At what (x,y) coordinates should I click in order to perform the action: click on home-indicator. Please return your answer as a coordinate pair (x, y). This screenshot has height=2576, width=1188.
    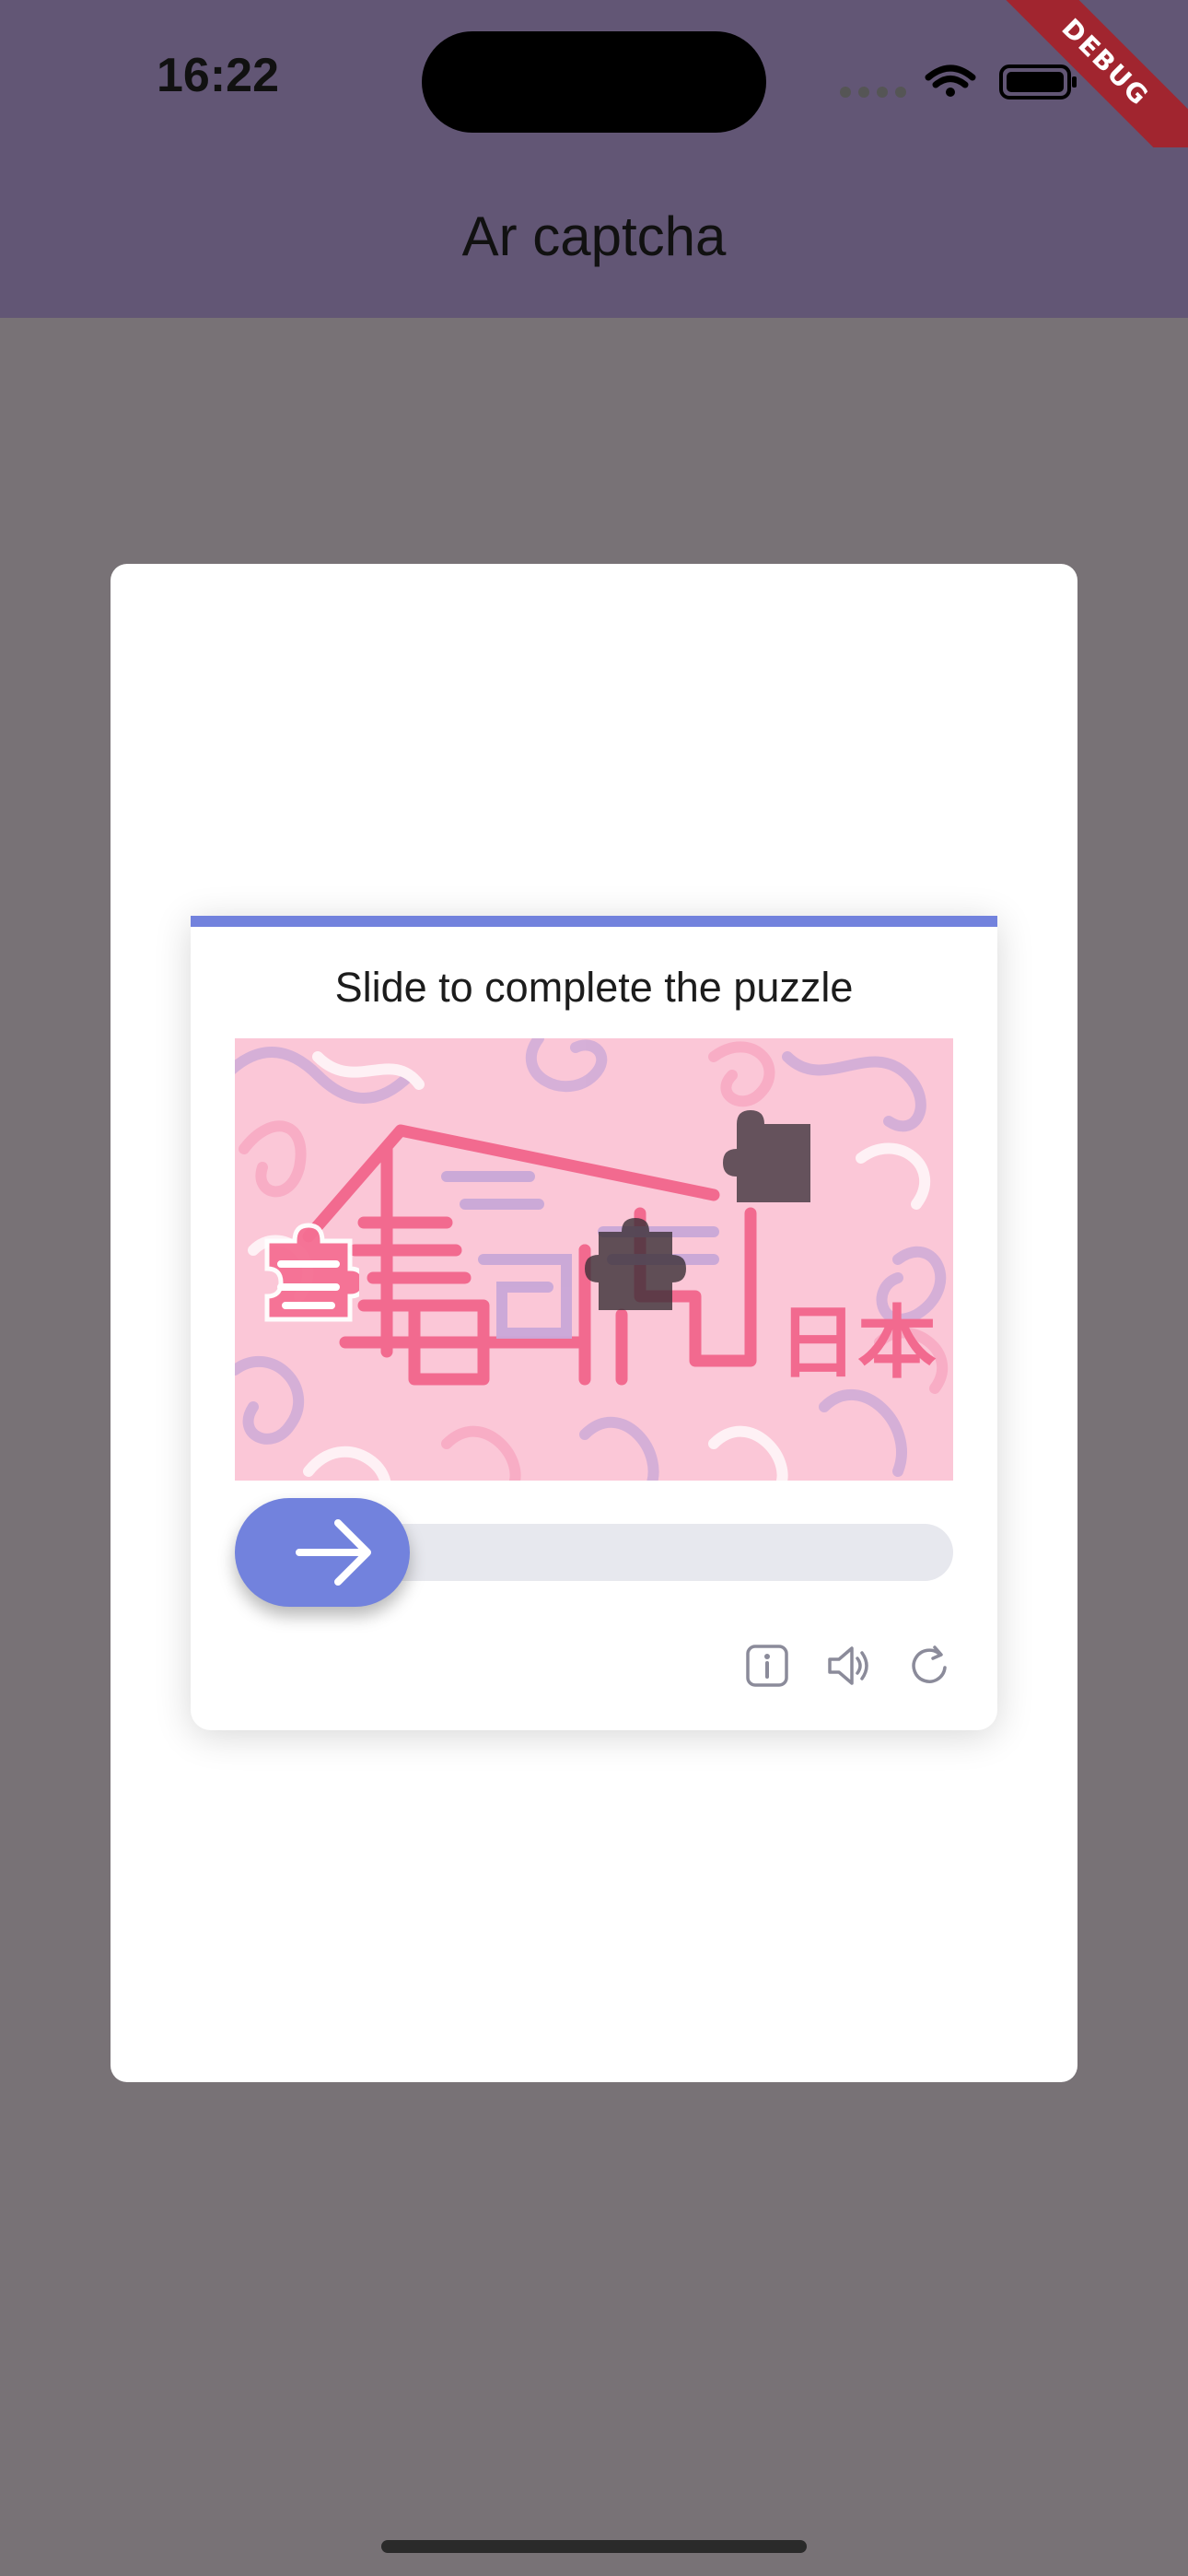
    Looking at the image, I should click on (594, 2546).